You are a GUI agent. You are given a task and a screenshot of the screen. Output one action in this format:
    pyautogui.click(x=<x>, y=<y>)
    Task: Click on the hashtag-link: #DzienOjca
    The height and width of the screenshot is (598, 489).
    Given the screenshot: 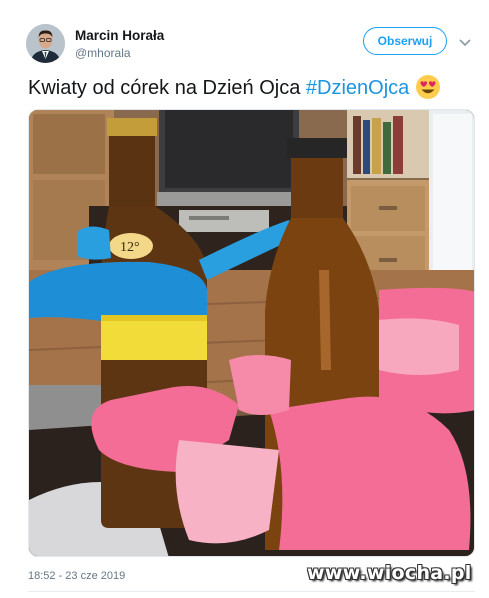 What is the action you would take?
    pyautogui.click(x=357, y=88)
    